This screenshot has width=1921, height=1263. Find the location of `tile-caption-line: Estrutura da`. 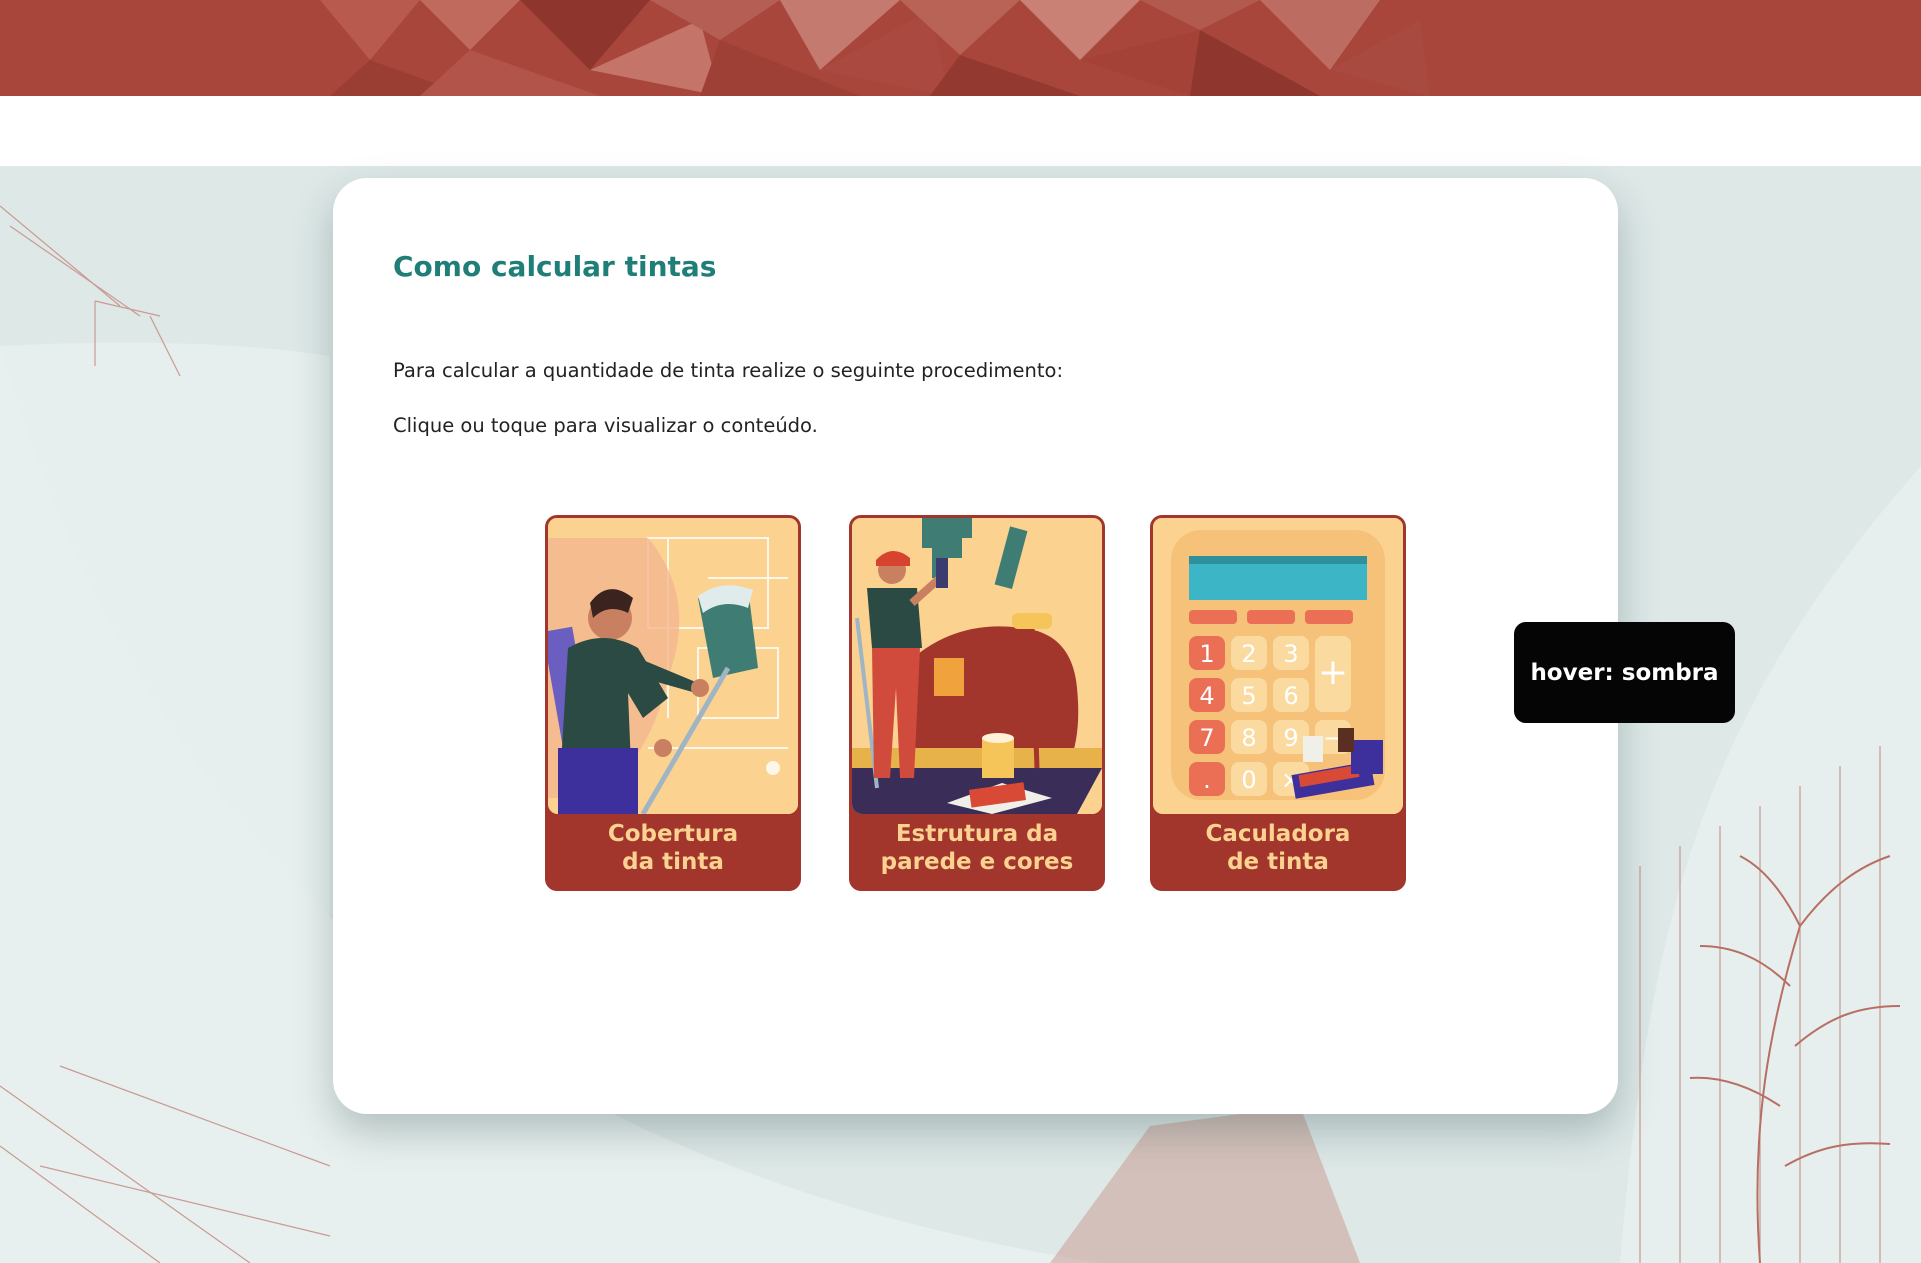

tile-caption-line: Estrutura da is located at coordinates (977, 834).